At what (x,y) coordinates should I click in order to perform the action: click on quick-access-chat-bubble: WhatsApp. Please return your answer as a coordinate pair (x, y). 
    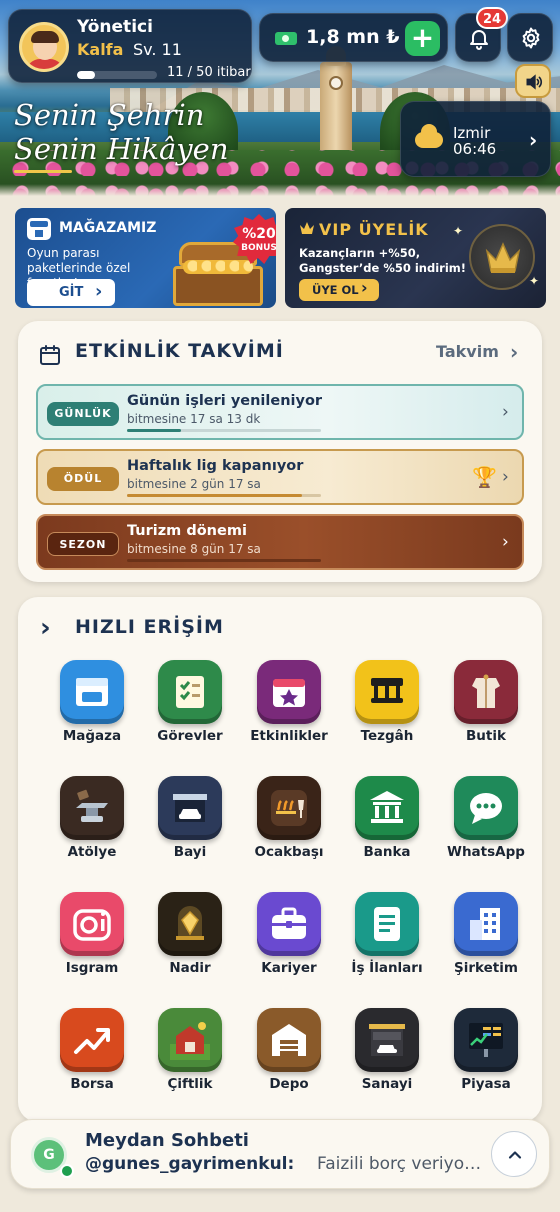
    Looking at the image, I should click on (486, 826).